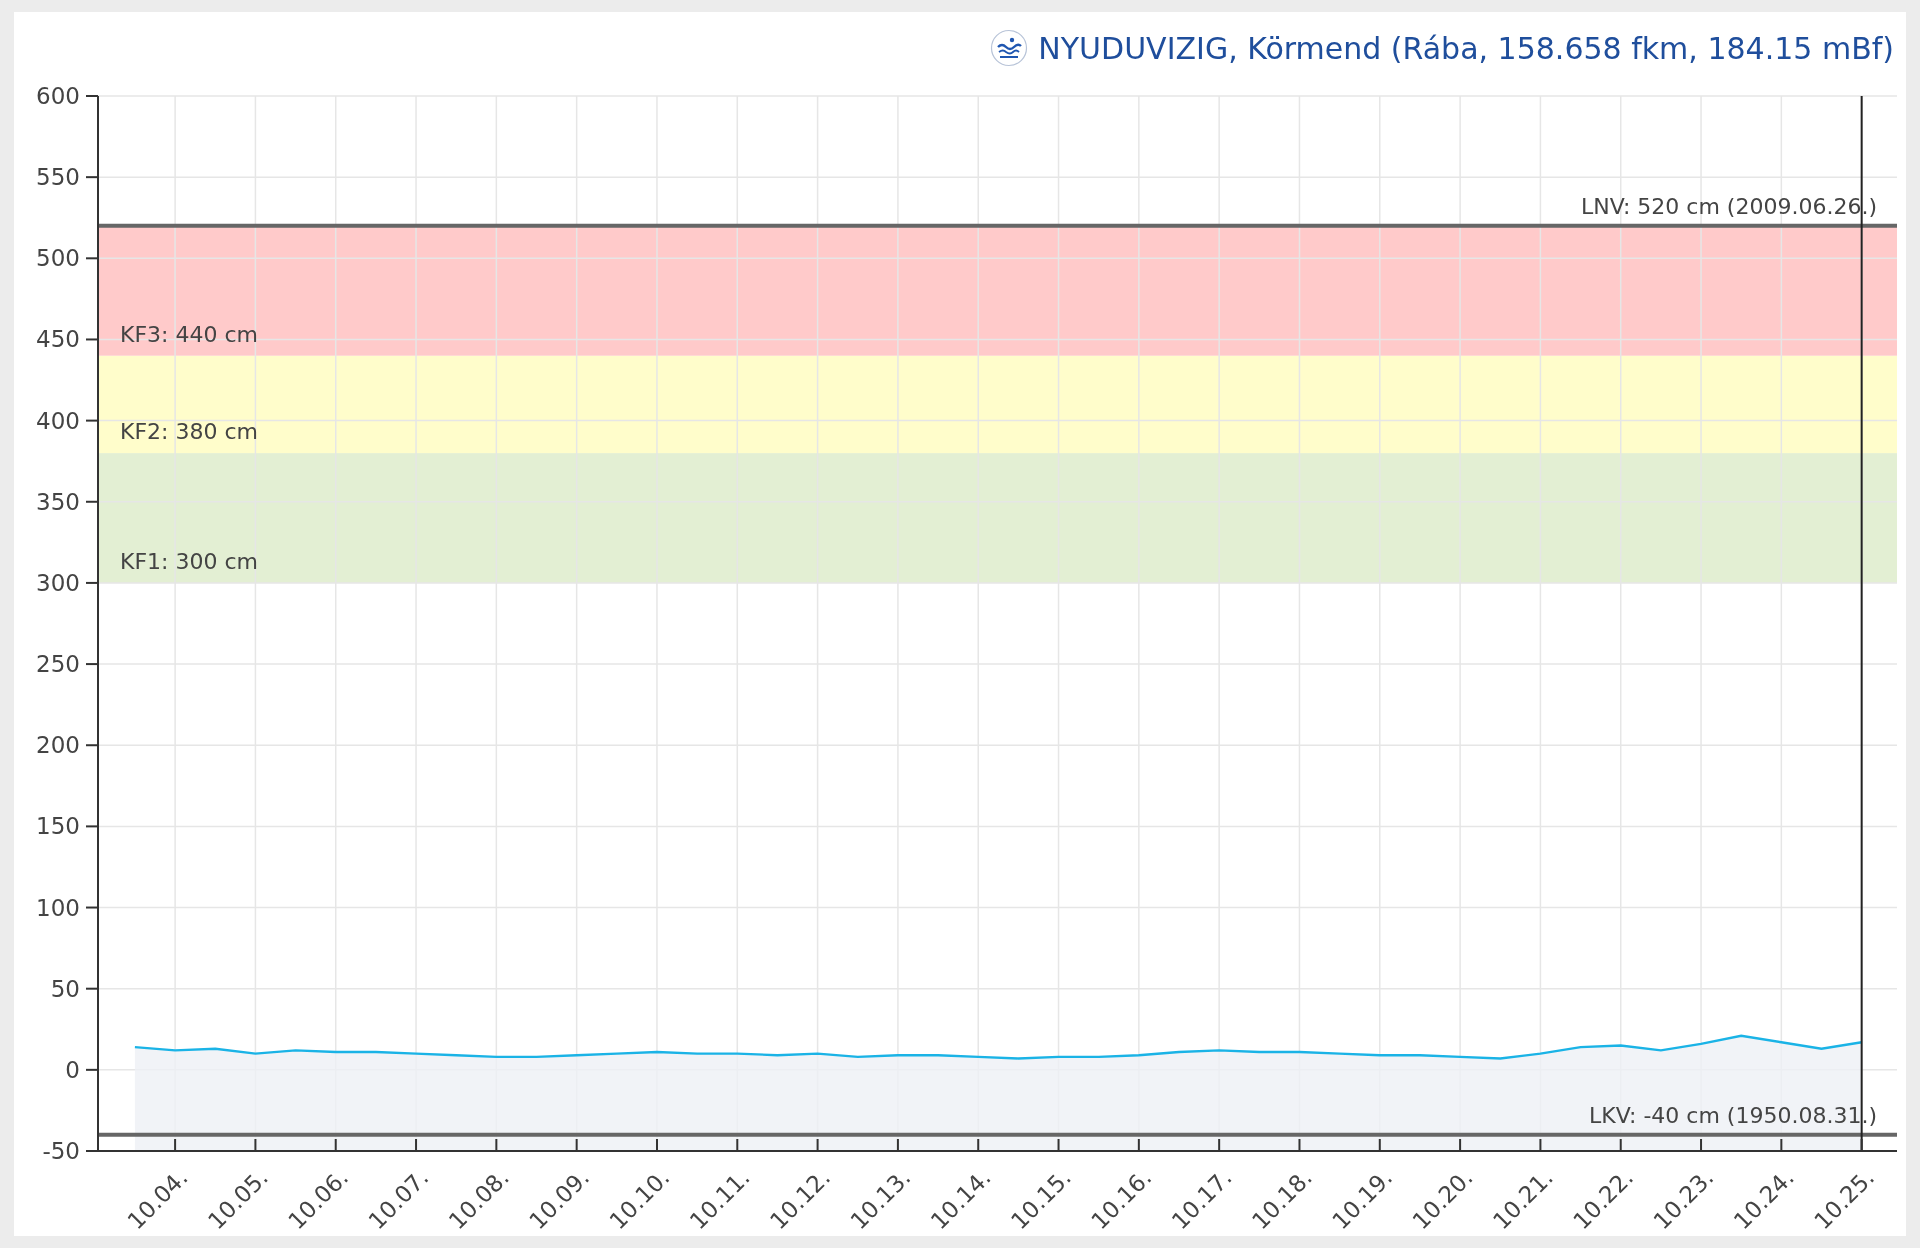 This screenshot has width=1920, height=1248. What do you see at coordinates (1009, 48) in the screenshot?
I see `wave-logo-icon` at bounding box center [1009, 48].